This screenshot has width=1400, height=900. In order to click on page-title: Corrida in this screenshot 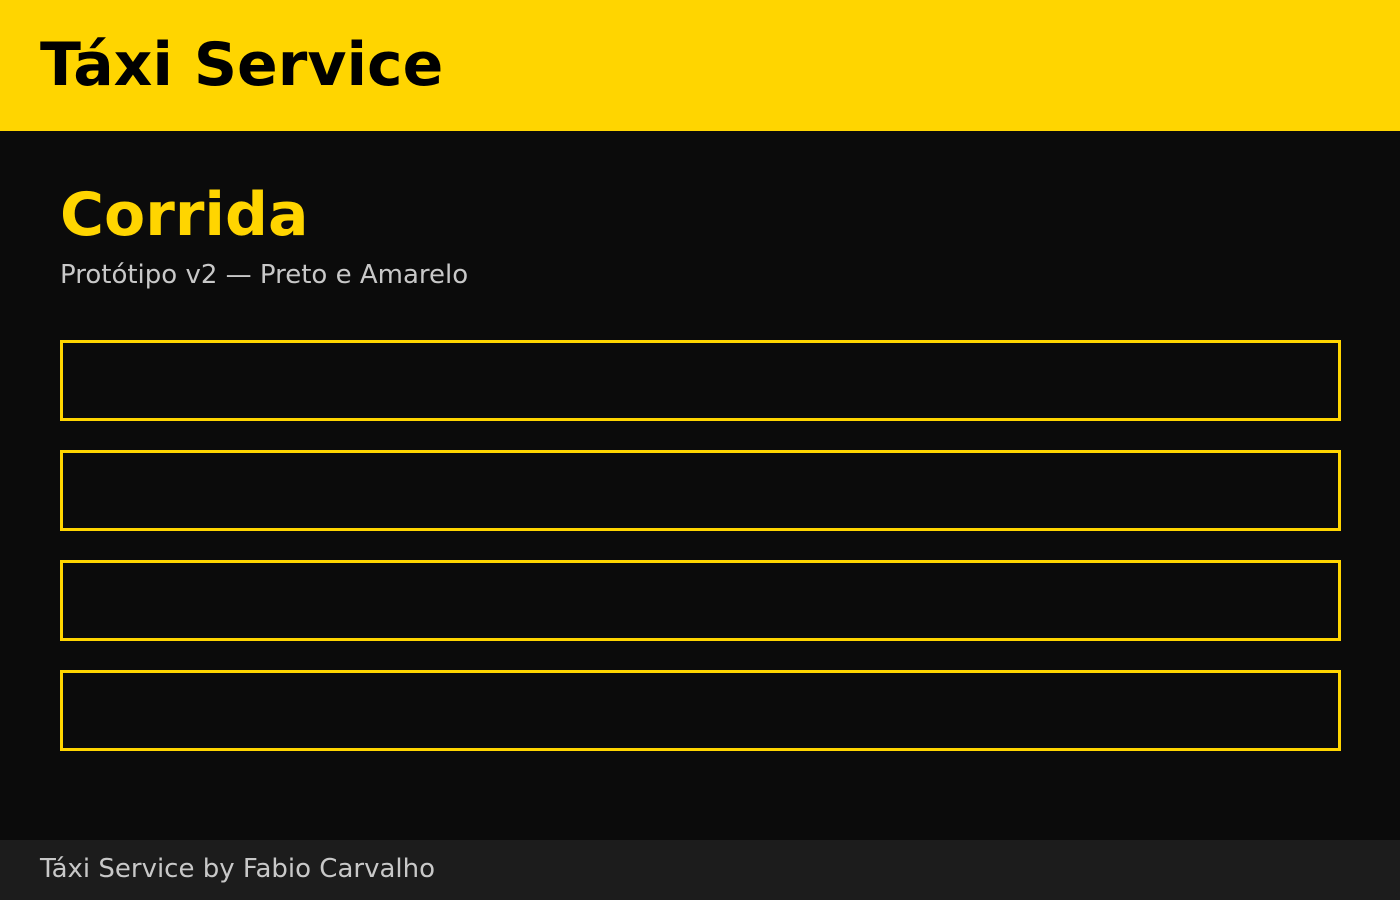, I will do `click(184, 215)`.